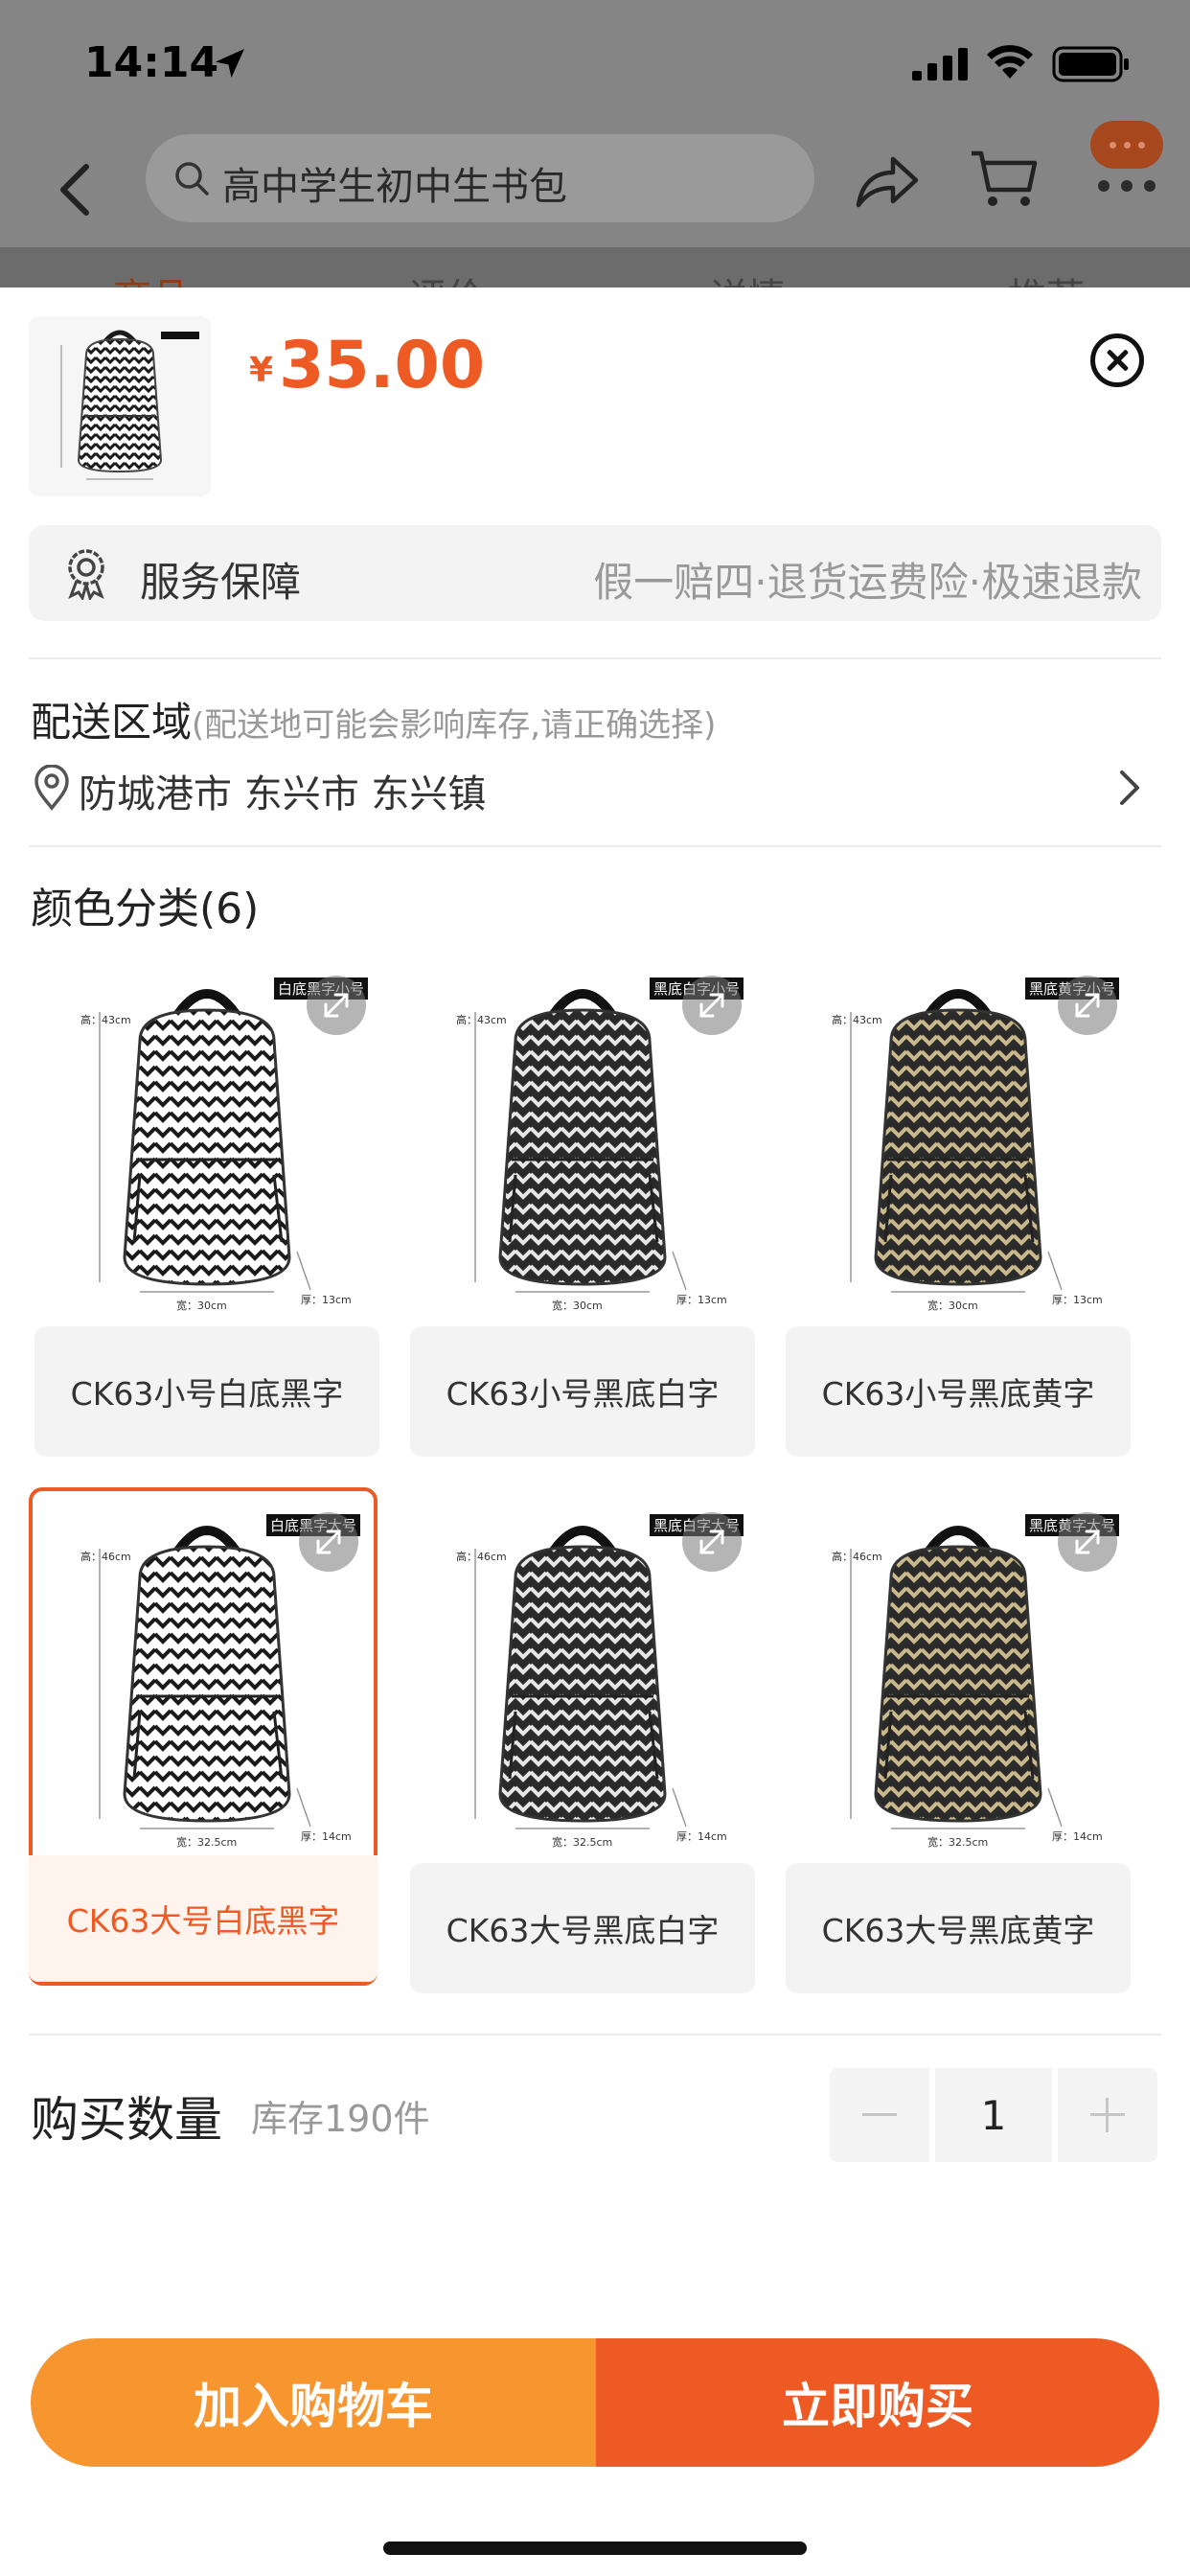 The image size is (1190, 2576). I want to click on service-description: 假一赔四·退货运费险·极速退款, so click(868, 582).